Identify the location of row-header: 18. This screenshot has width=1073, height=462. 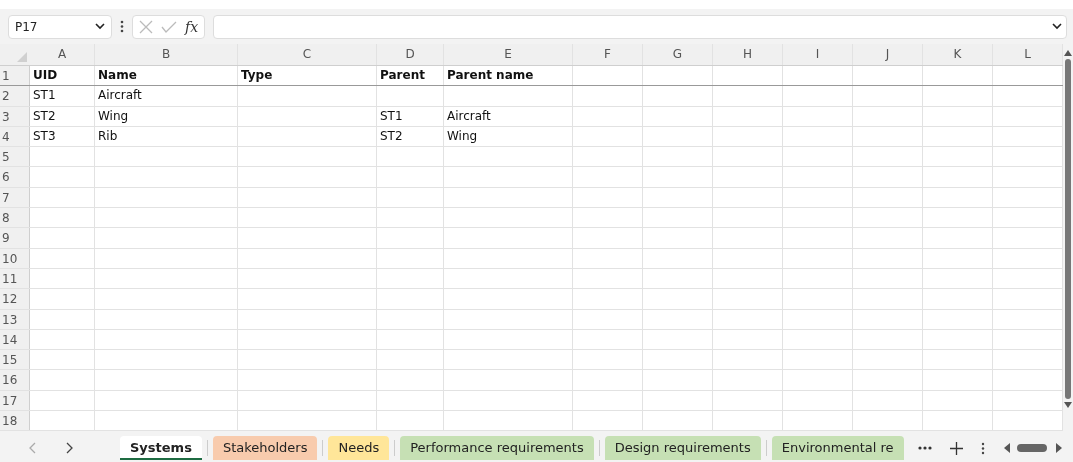
(15, 421).